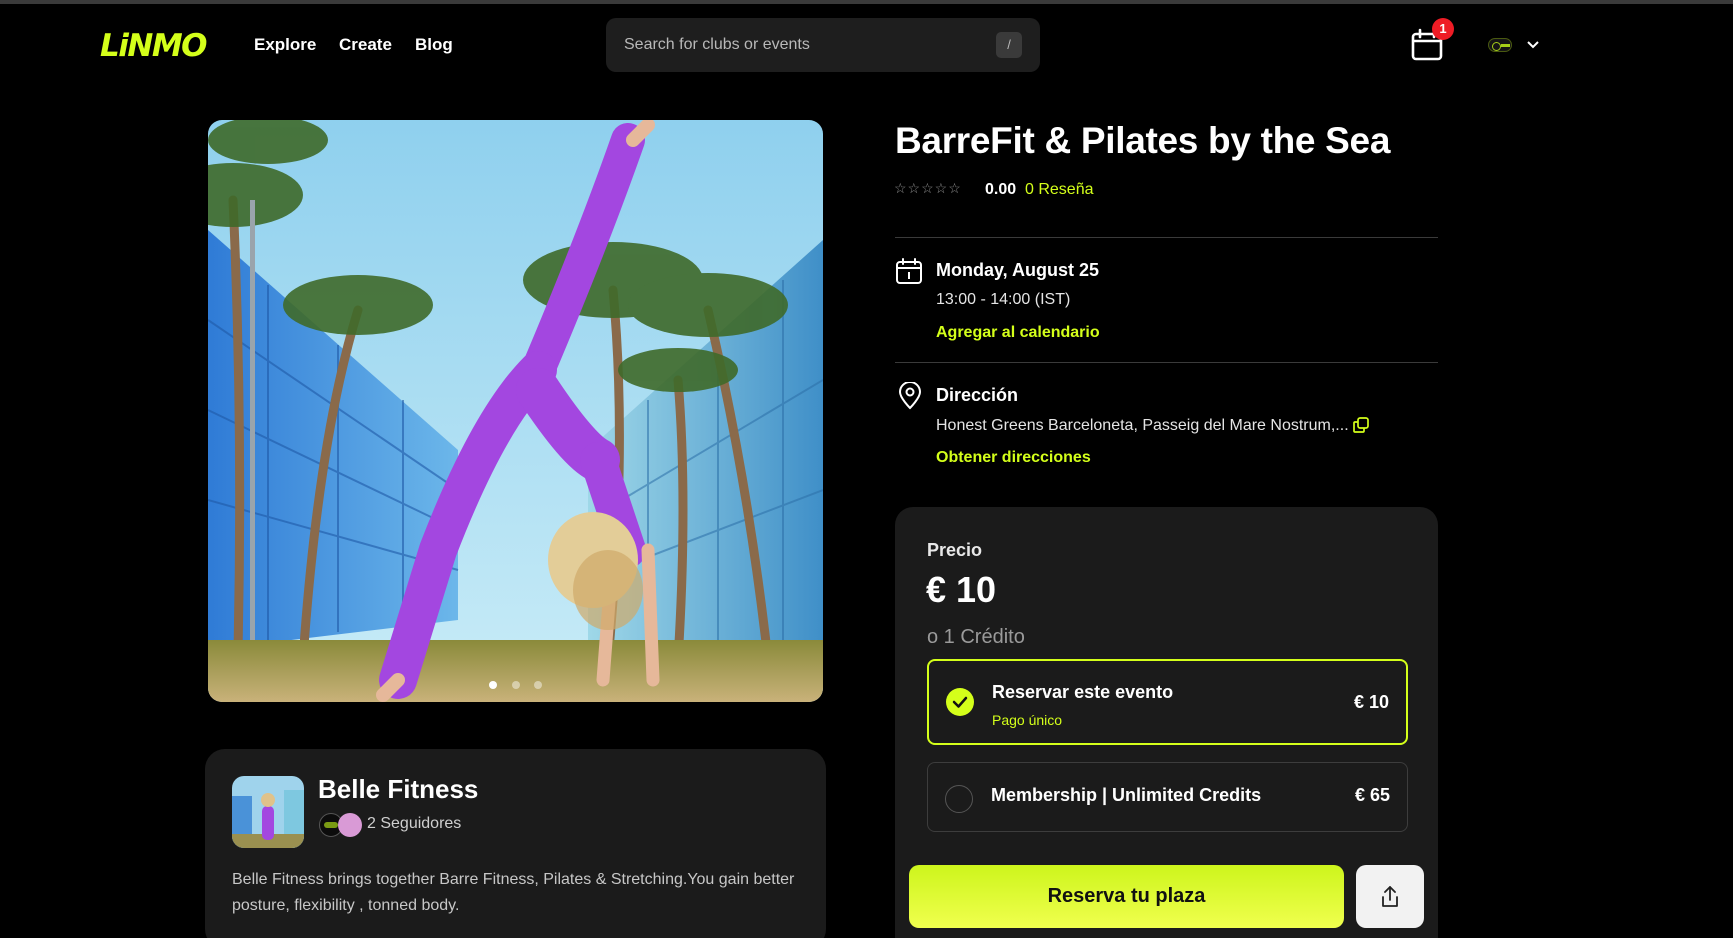  What do you see at coordinates (977, 395) in the screenshot?
I see `address-title: Dirección` at bounding box center [977, 395].